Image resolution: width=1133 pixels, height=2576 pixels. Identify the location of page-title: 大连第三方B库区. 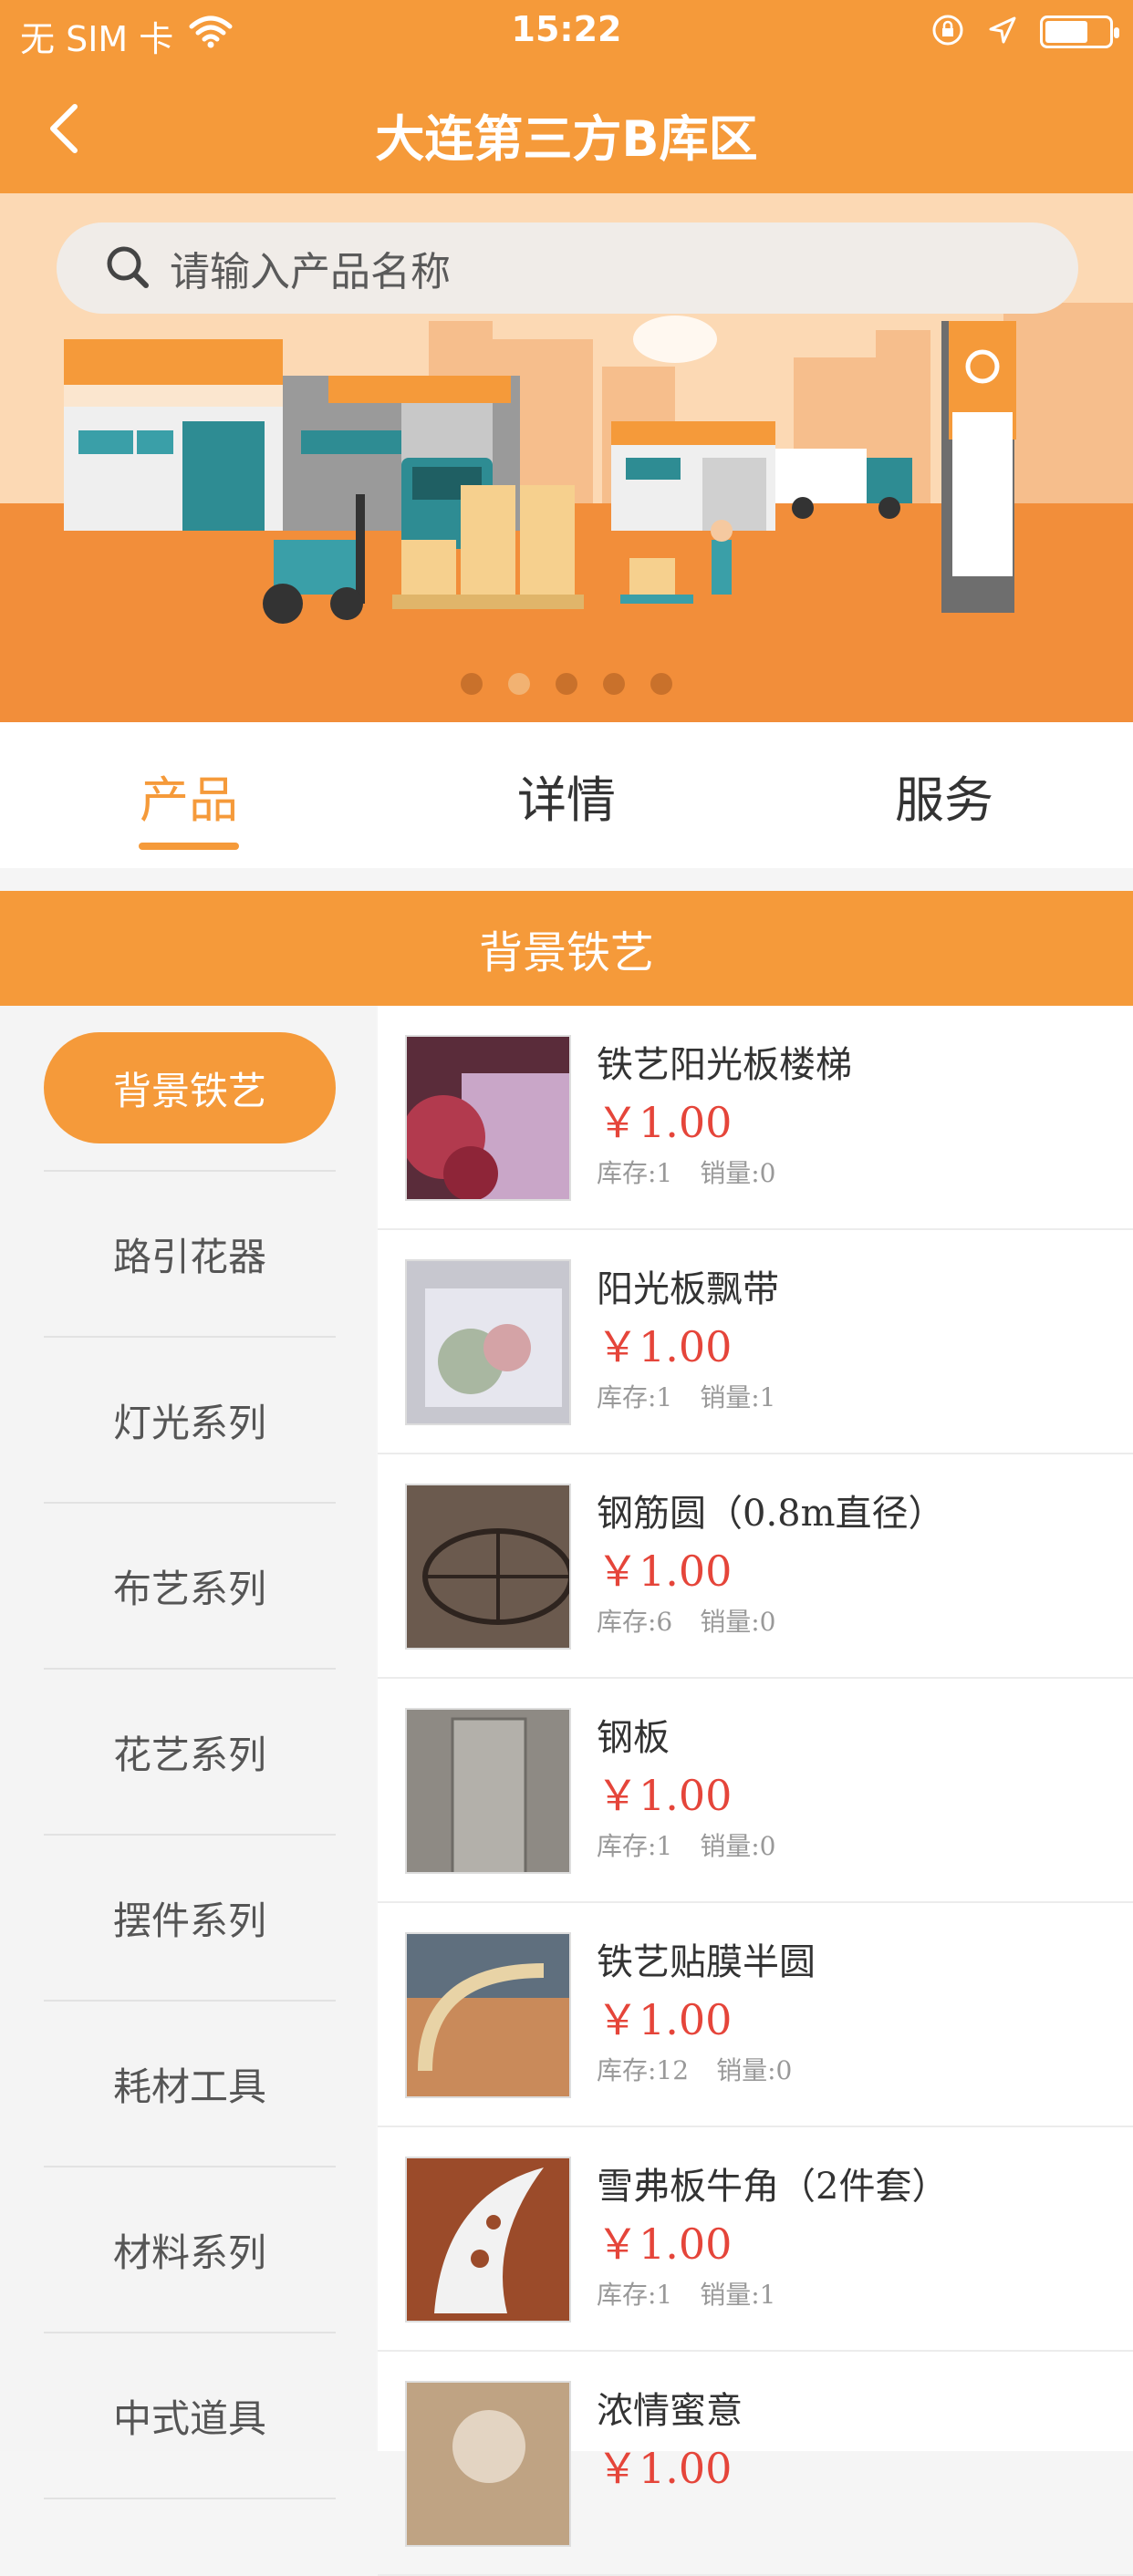
(566, 139).